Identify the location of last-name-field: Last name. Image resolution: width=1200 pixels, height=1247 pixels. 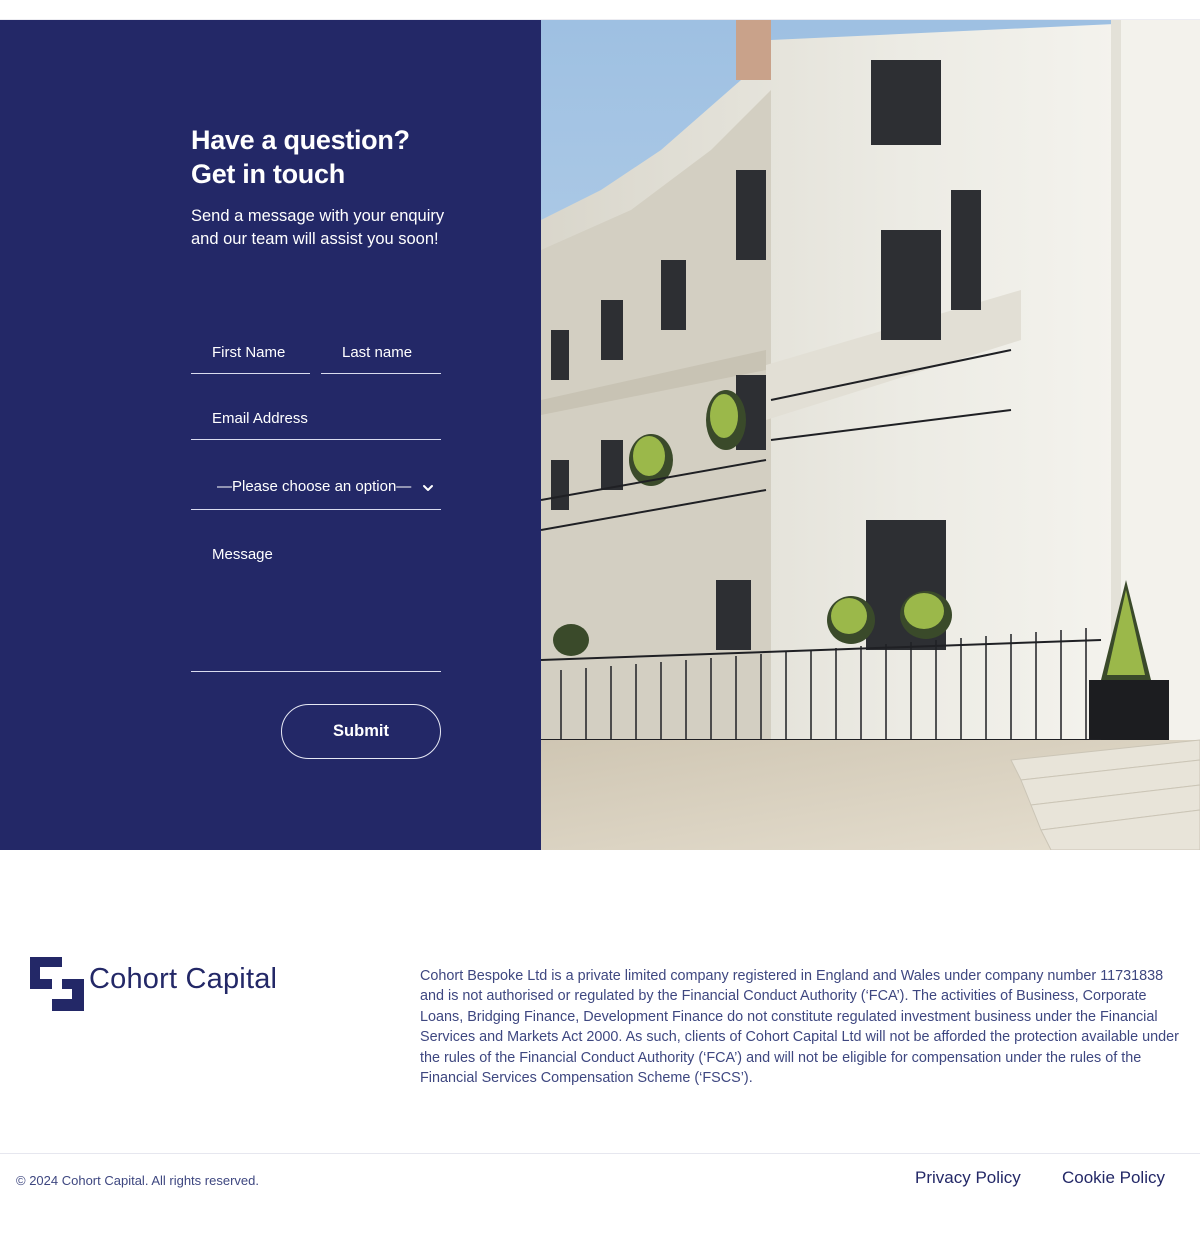
(381, 356).